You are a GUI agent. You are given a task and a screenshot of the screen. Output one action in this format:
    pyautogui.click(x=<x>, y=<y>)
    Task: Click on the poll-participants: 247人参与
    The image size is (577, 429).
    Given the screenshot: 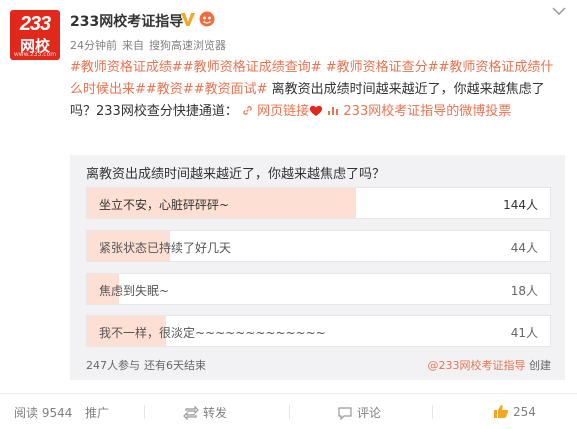 What is the action you would take?
    pyautogui.click(x=113, y=365)
    